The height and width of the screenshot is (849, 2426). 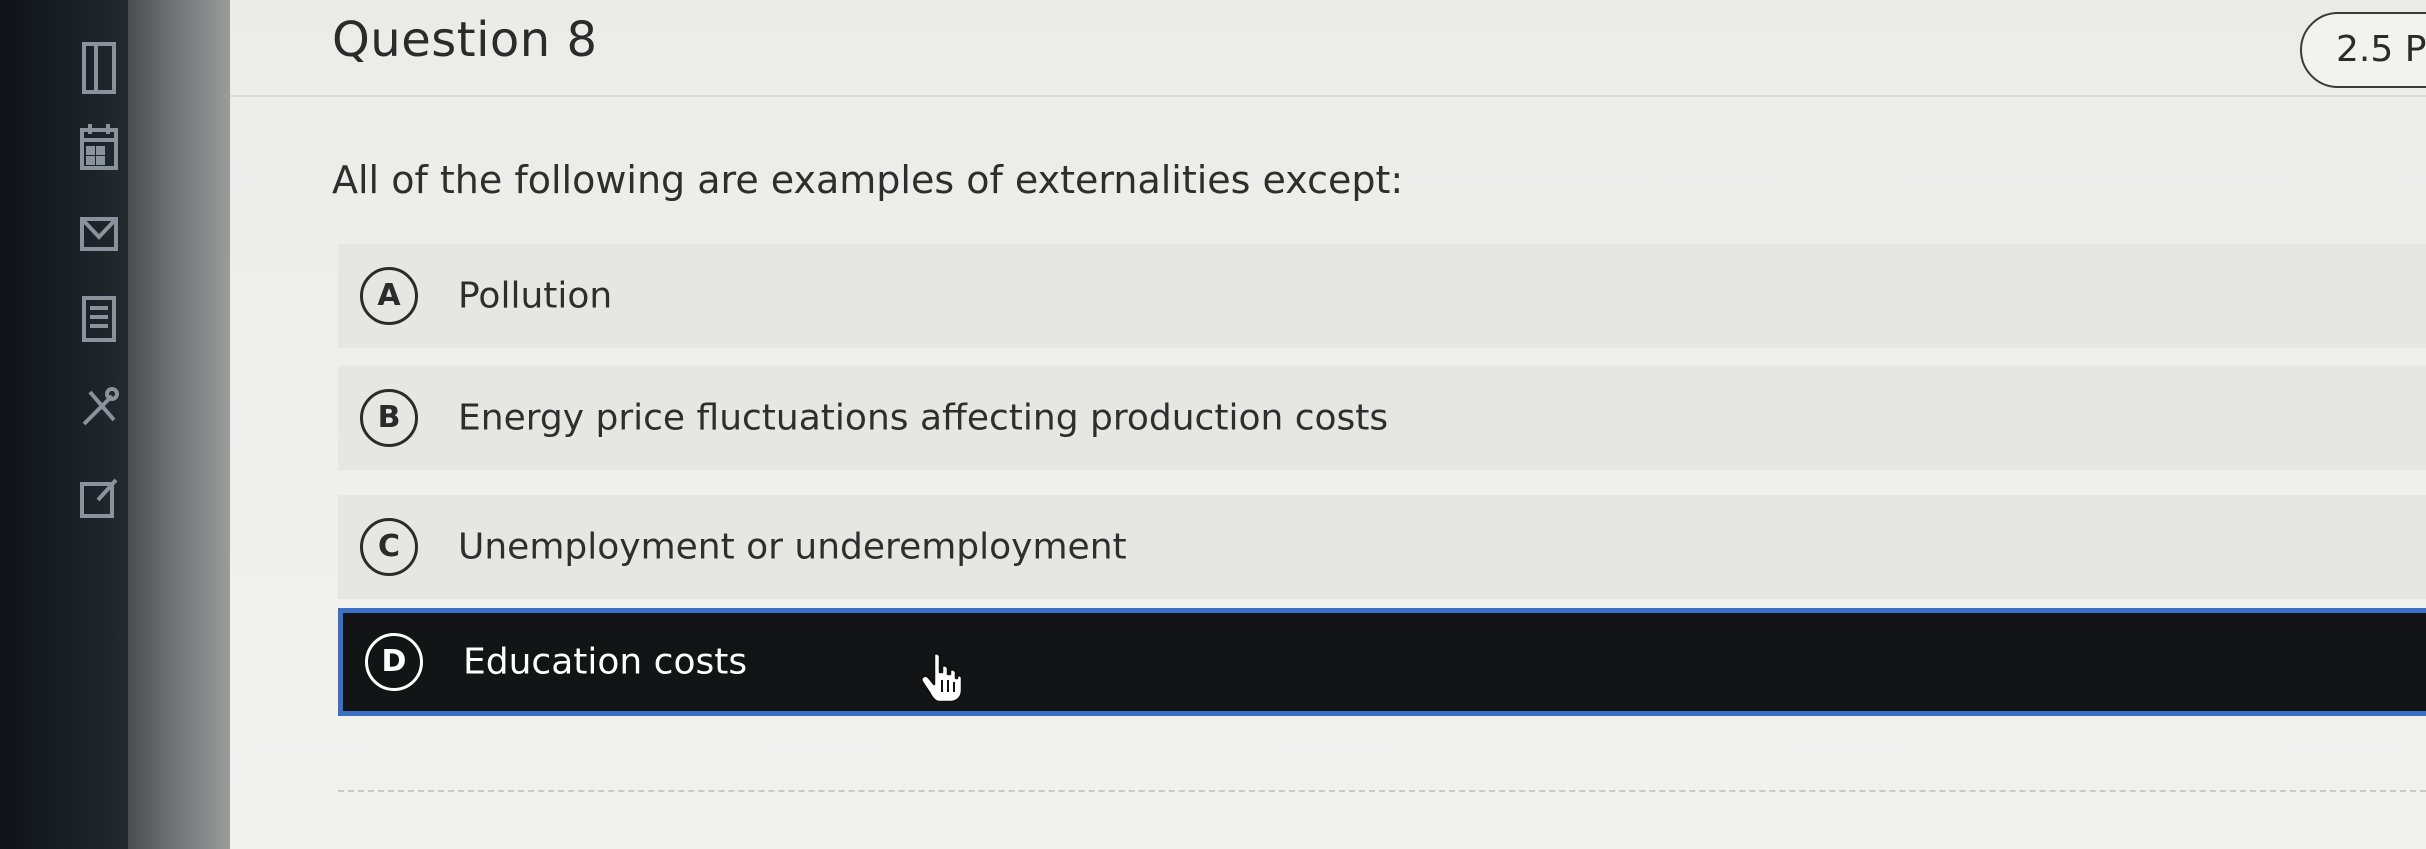 What do you see at coordinates (1382, 547) in the screenshot?
I see `choice-c: C Unemployment or underemployment` at bounding box center [1382, 547].